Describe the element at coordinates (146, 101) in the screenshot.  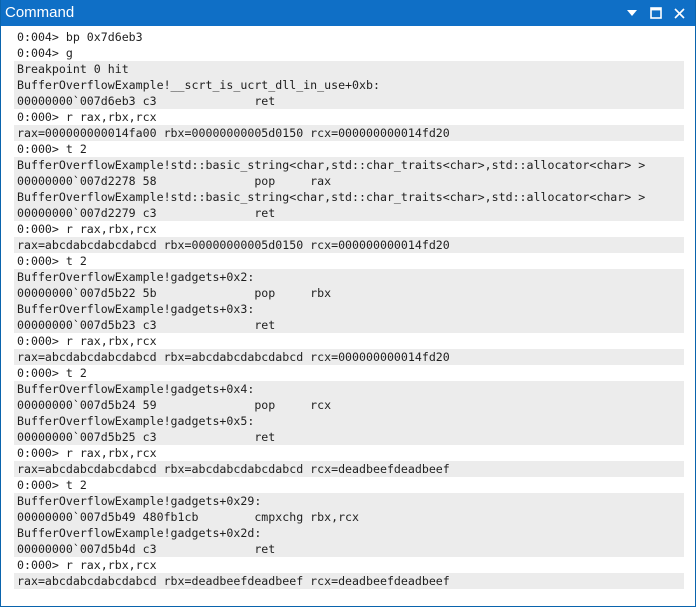
I see `output-line: 00000000`007d6eb3 c3 ret` at that location.